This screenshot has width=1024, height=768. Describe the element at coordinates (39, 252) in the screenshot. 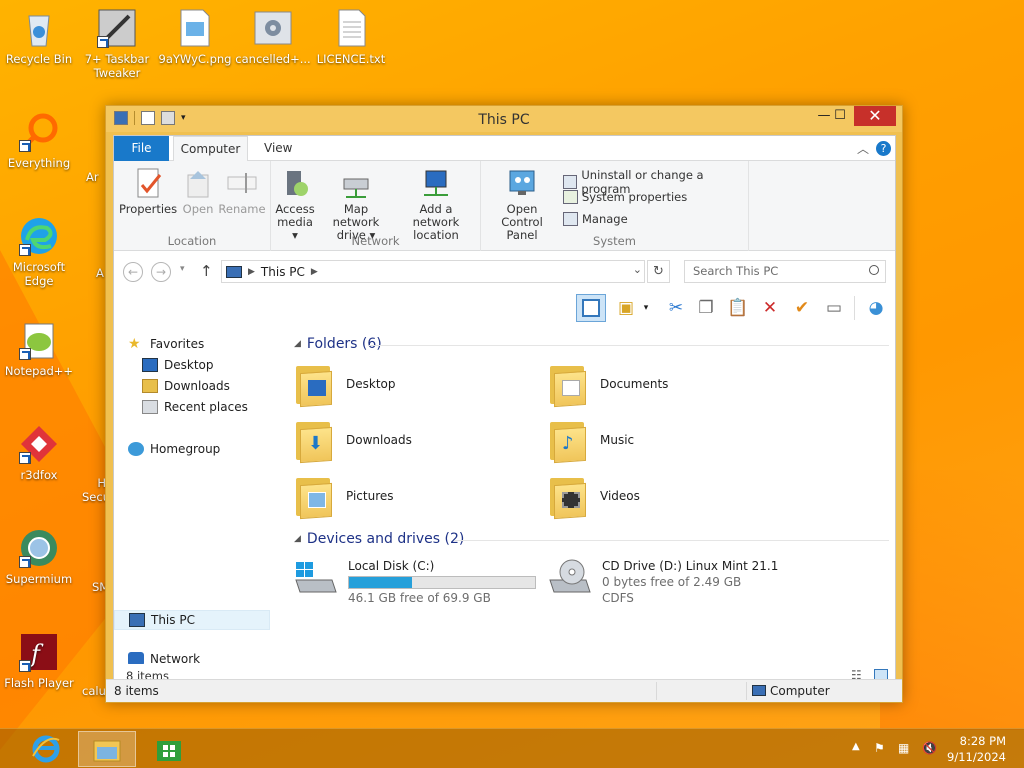

I see `desktop-icon-edge: Microsoft Edge` at that location.